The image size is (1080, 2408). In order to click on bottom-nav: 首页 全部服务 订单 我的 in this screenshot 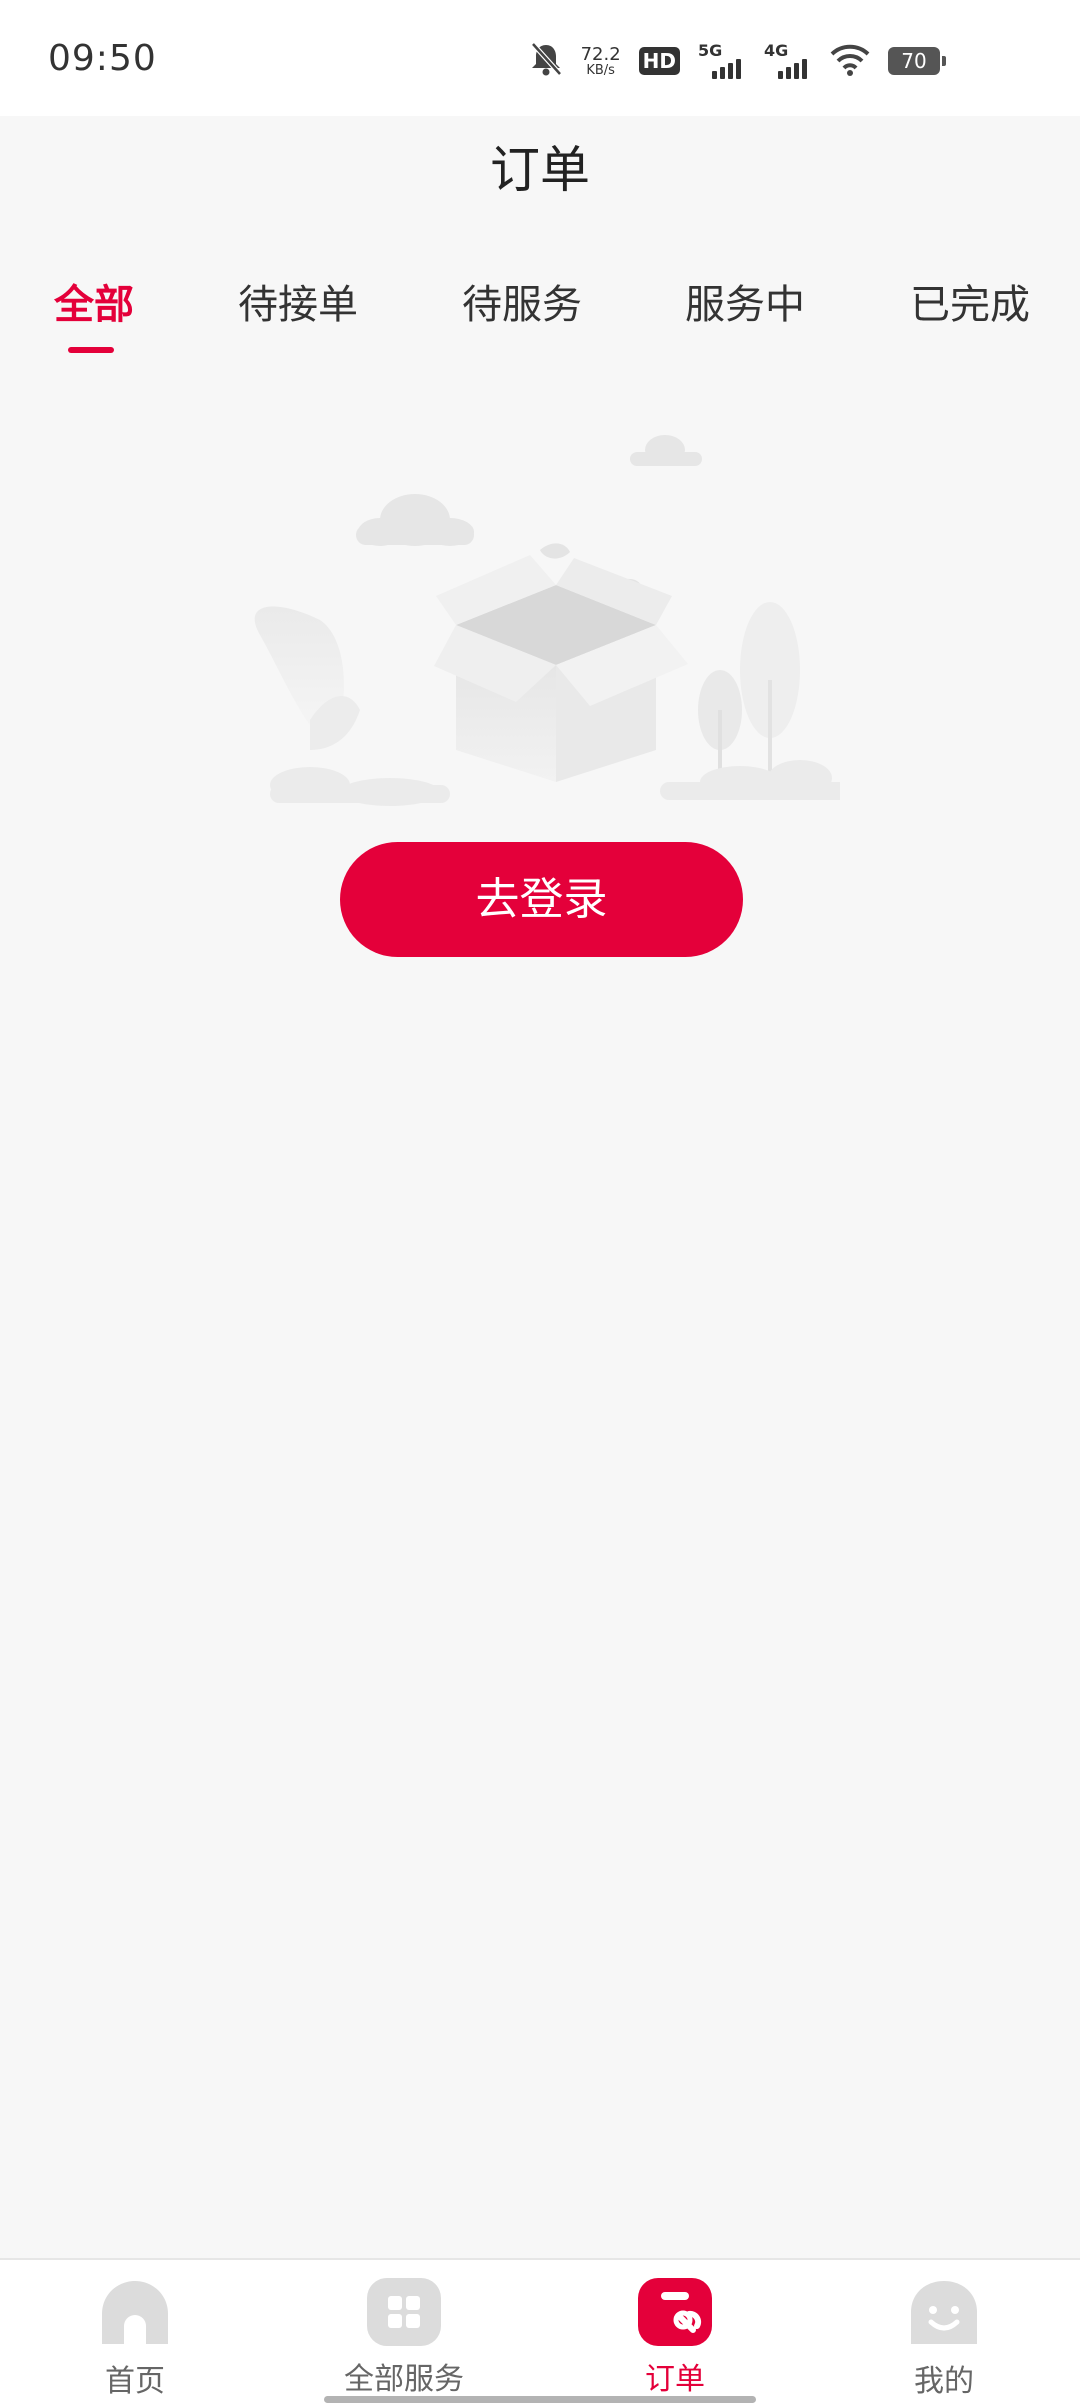, I will do `click(540, 2333)`.